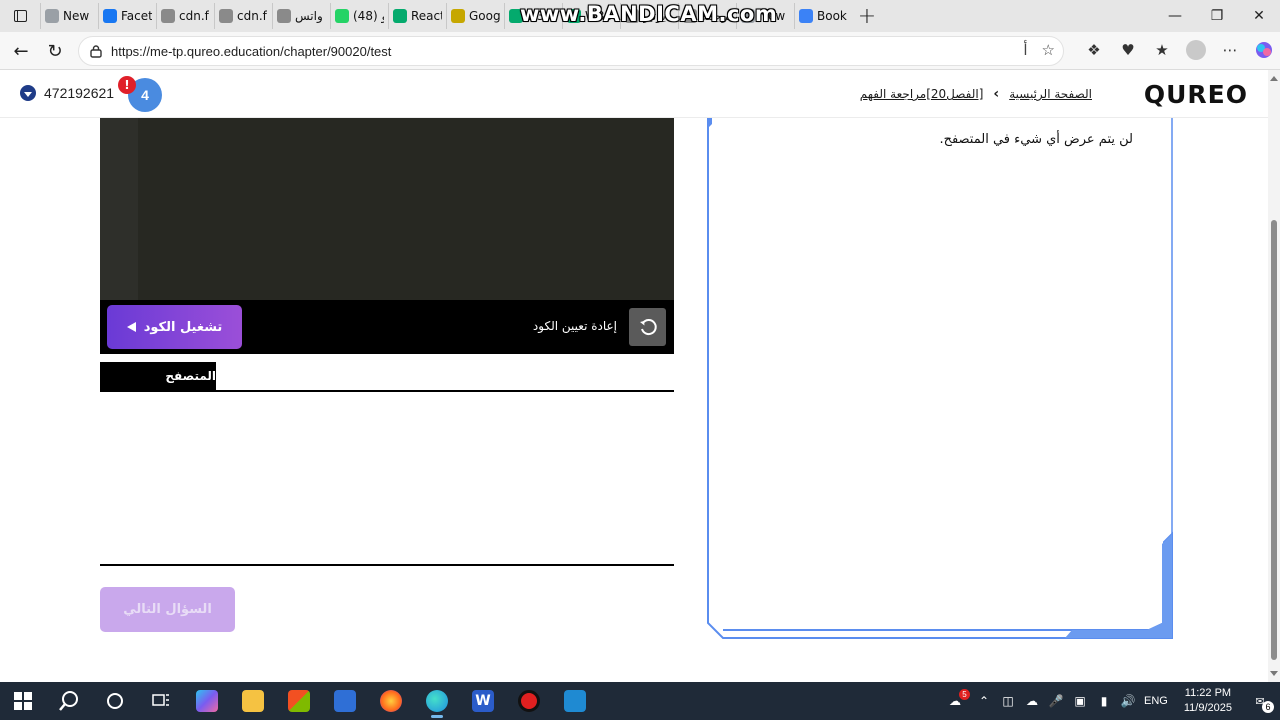  Describe the element at coordinates (437, 701) in the screenshot. I see `edge-icon` at that location.